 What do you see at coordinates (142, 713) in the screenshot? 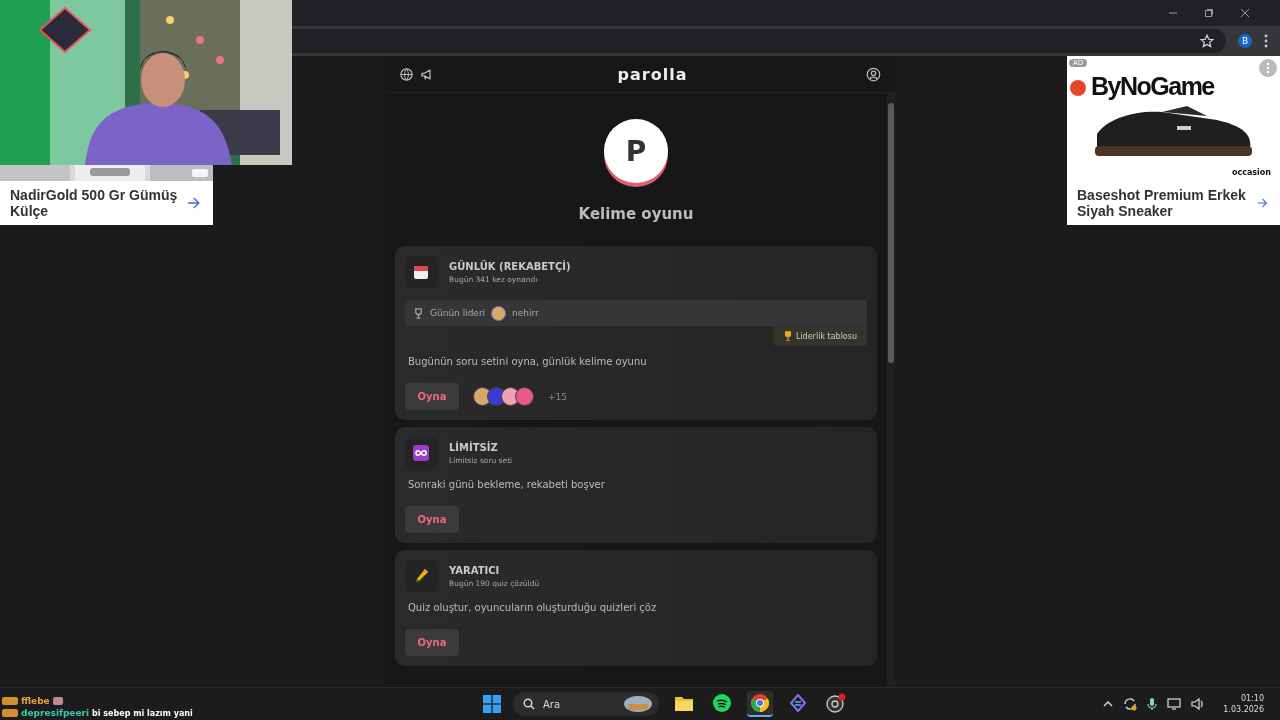
I see `chat-message: bi sebep mi lazım yani` at bounding box center [142, 713].